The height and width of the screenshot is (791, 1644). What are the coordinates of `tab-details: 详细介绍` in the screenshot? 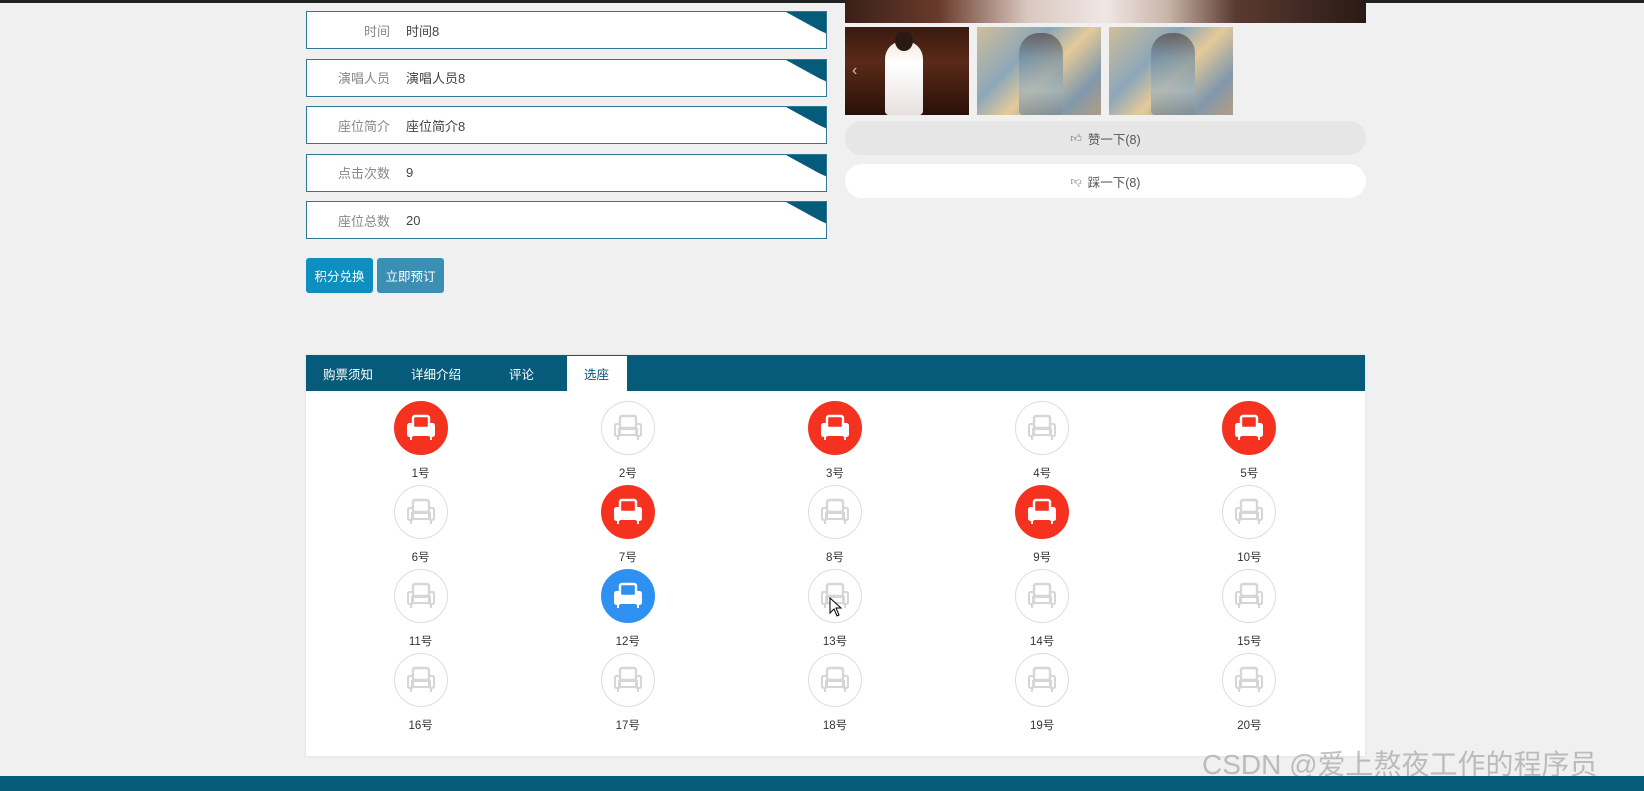 It's located at (443, 373).